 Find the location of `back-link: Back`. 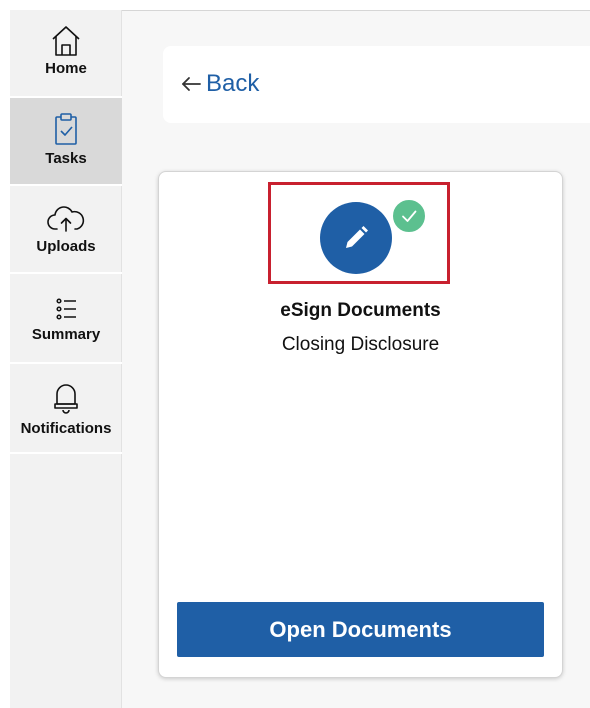

back-link: Back is located at coordinates (219, 84).